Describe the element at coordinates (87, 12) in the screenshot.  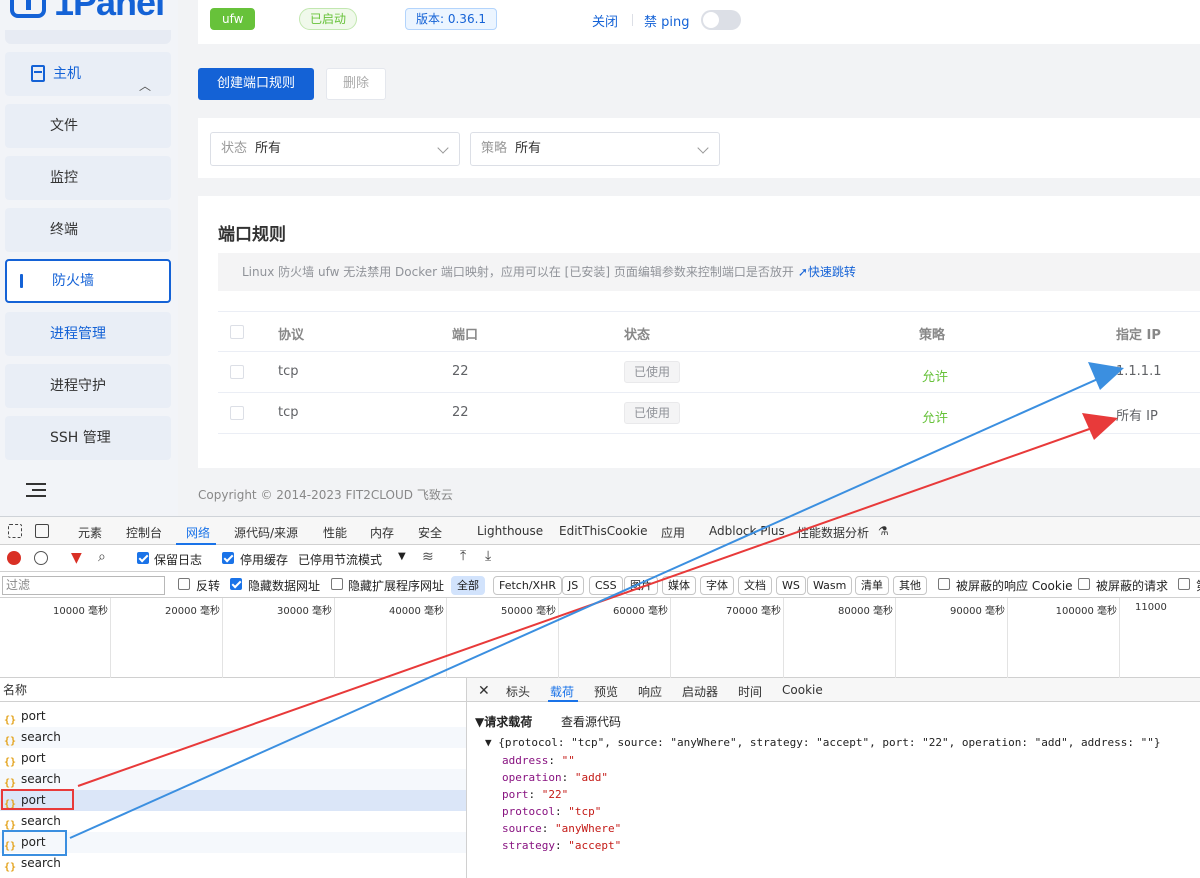
I see `app-logo: 1Panel` at that location.